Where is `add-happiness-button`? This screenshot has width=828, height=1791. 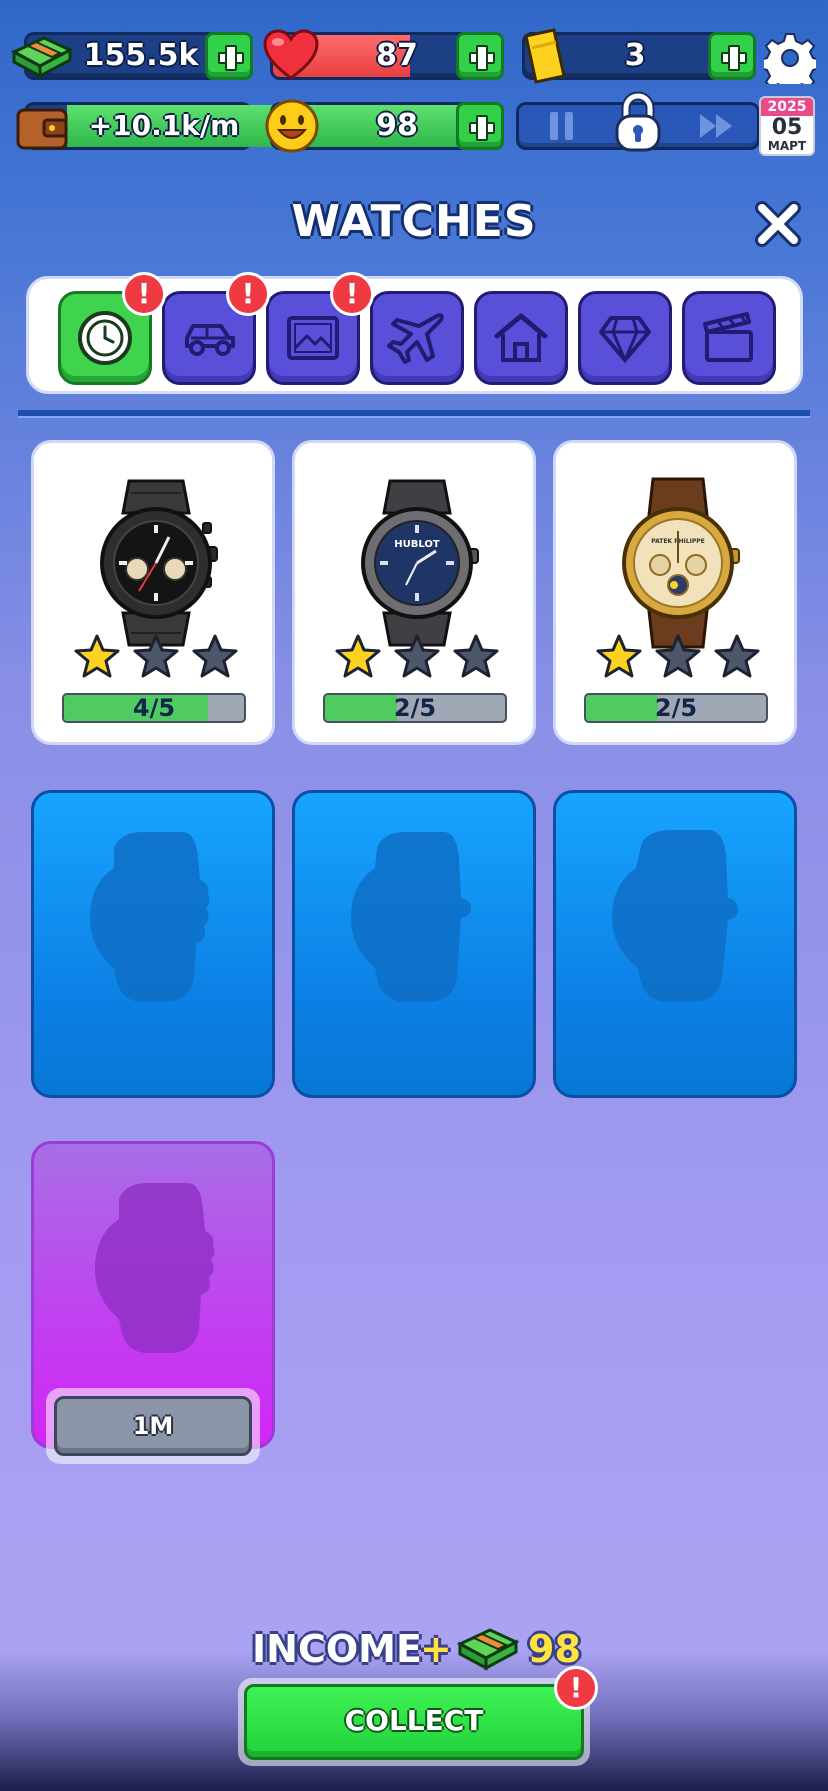
add-happiness-button is located at coordinates (480, 126).